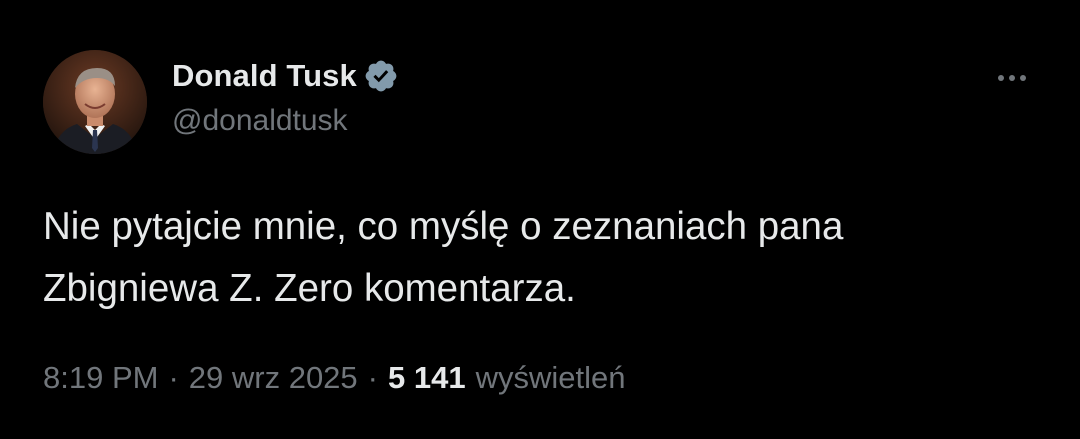 The width and height of the screenshot is (1080, 439). What do you see at coordinates (100, 378) in the screenshot?
I see `tweet-time: 8:19 PM` at bounding box center [100, 378].